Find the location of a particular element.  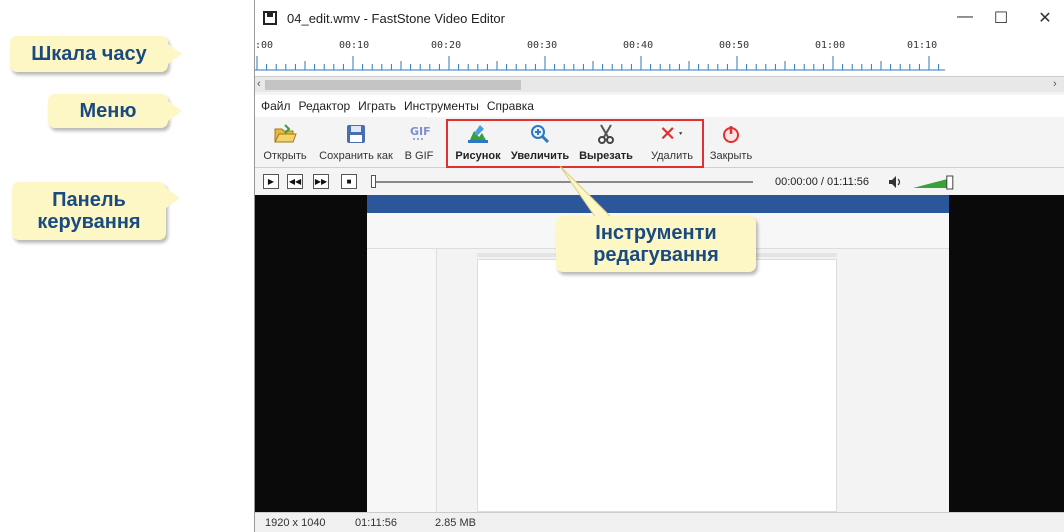

callout-edit-tools: Інструменти редагування is located at coordinates (656, 244).